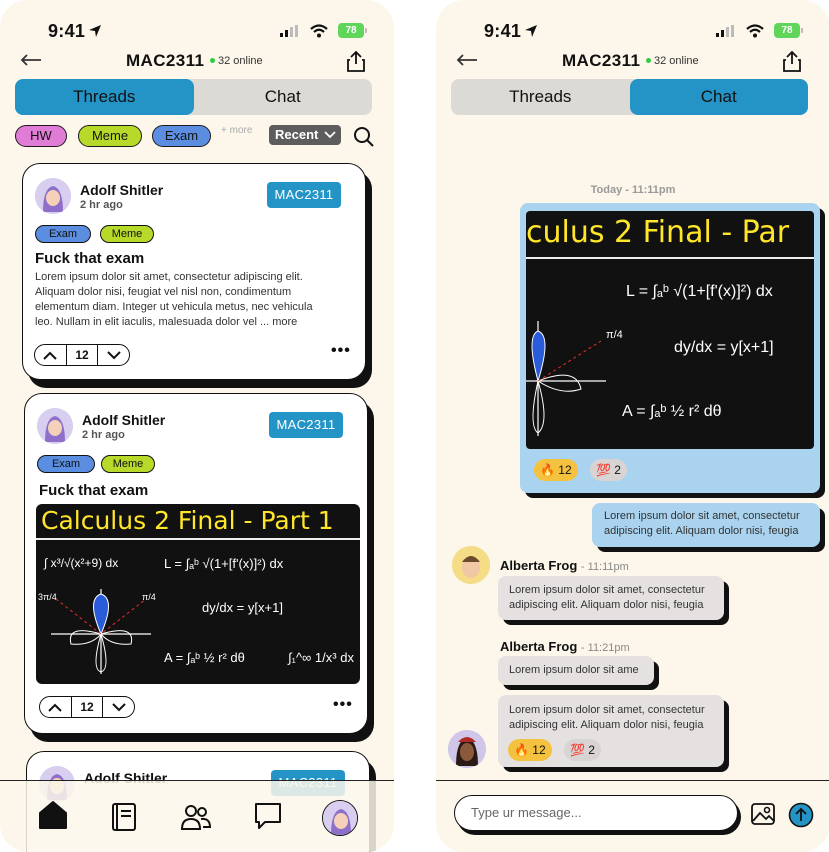  I want to click on filter-chip-hw: HW, so click(41, 136).